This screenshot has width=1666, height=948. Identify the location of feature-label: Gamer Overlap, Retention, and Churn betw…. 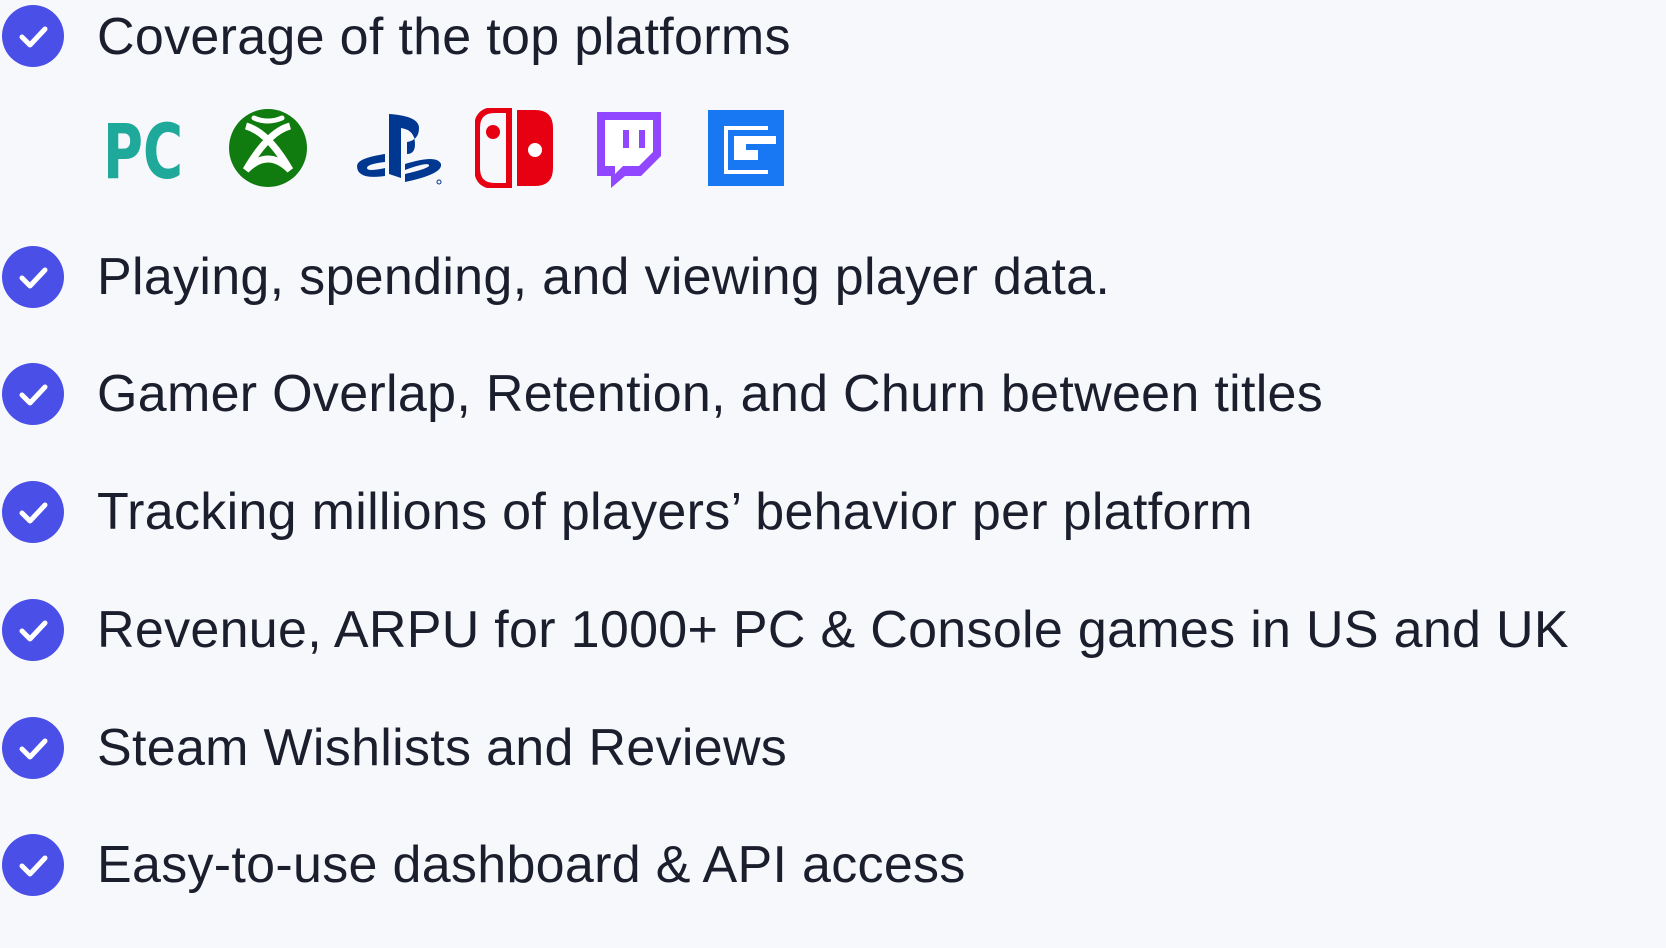
(710, 394).